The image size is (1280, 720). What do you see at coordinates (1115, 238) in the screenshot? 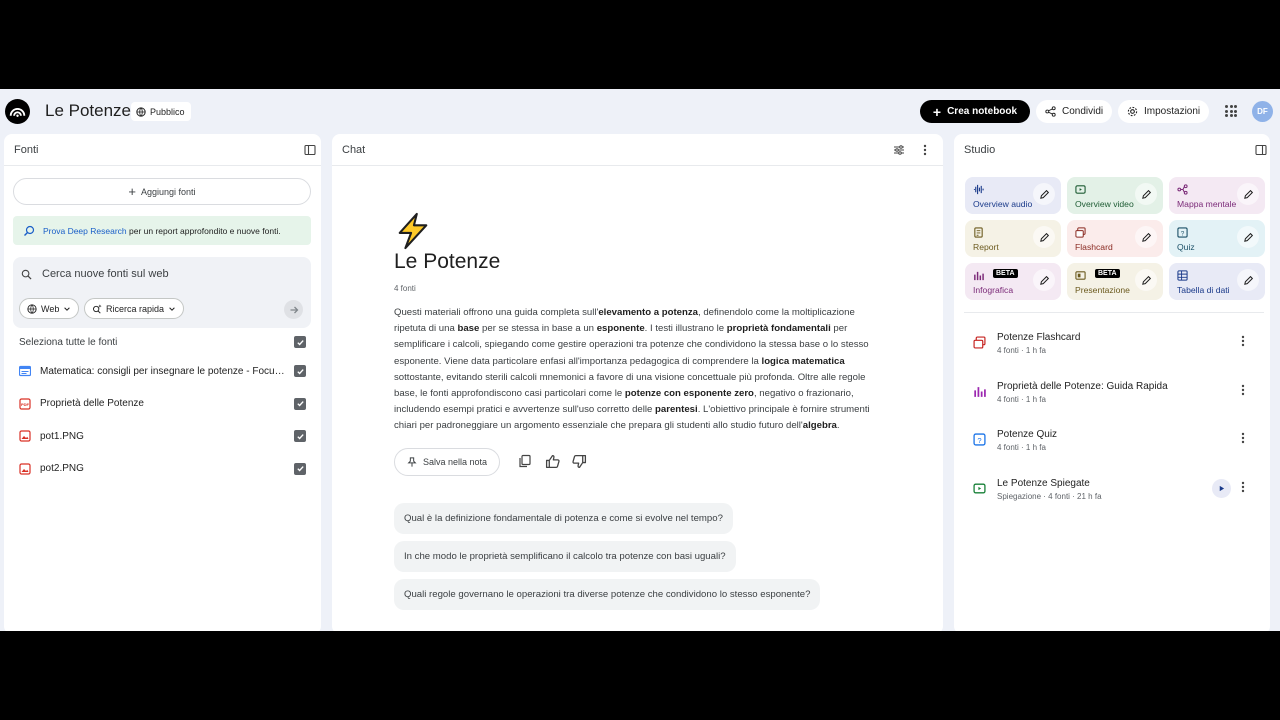
I see `studio-tile-flashcard: Flashcard` at bounding box center [1115, 238].